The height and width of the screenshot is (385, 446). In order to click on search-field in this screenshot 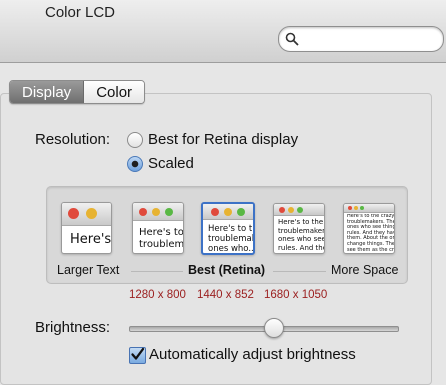, I will do `click(361, 39)`.